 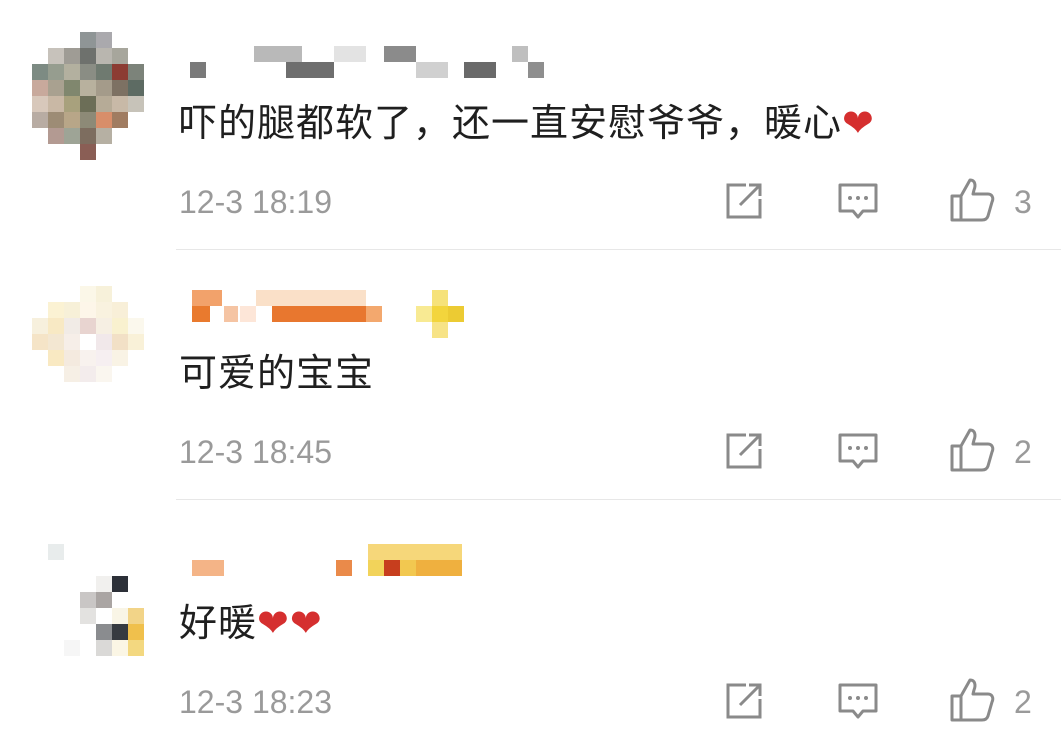 I want to click on comment-body: 可爱的宝宝, so click(x=277, y=373).